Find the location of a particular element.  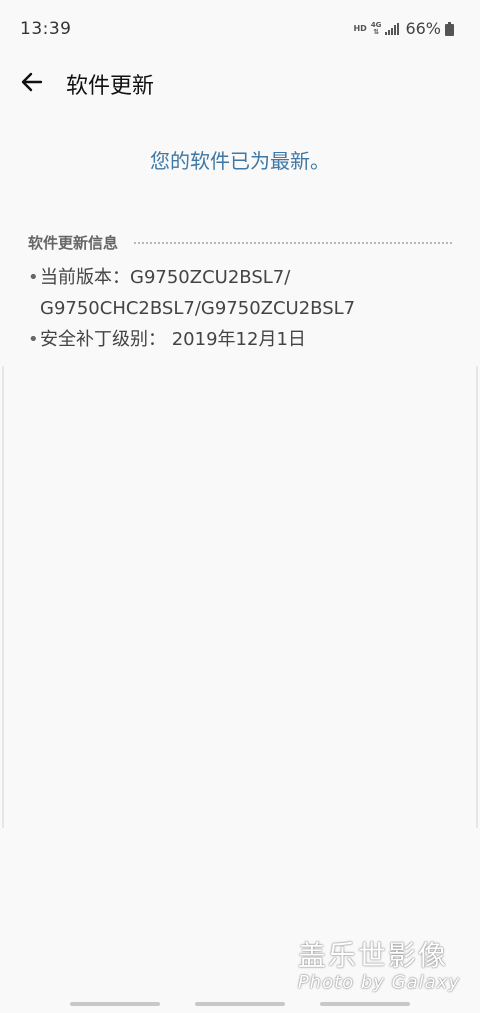

battery-icon is located at coordinates (449, 28).